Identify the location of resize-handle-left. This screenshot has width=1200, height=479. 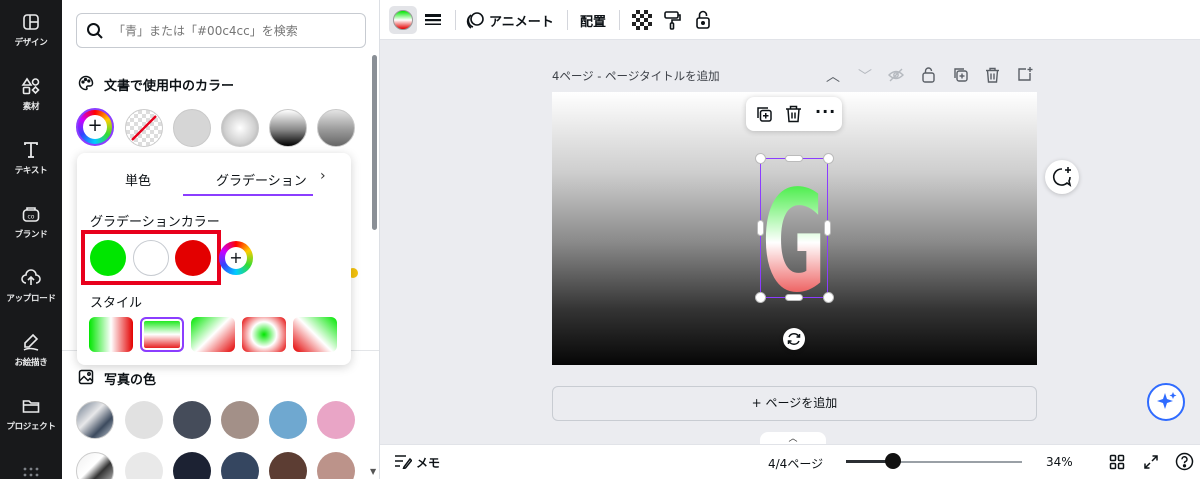
(760, 228).